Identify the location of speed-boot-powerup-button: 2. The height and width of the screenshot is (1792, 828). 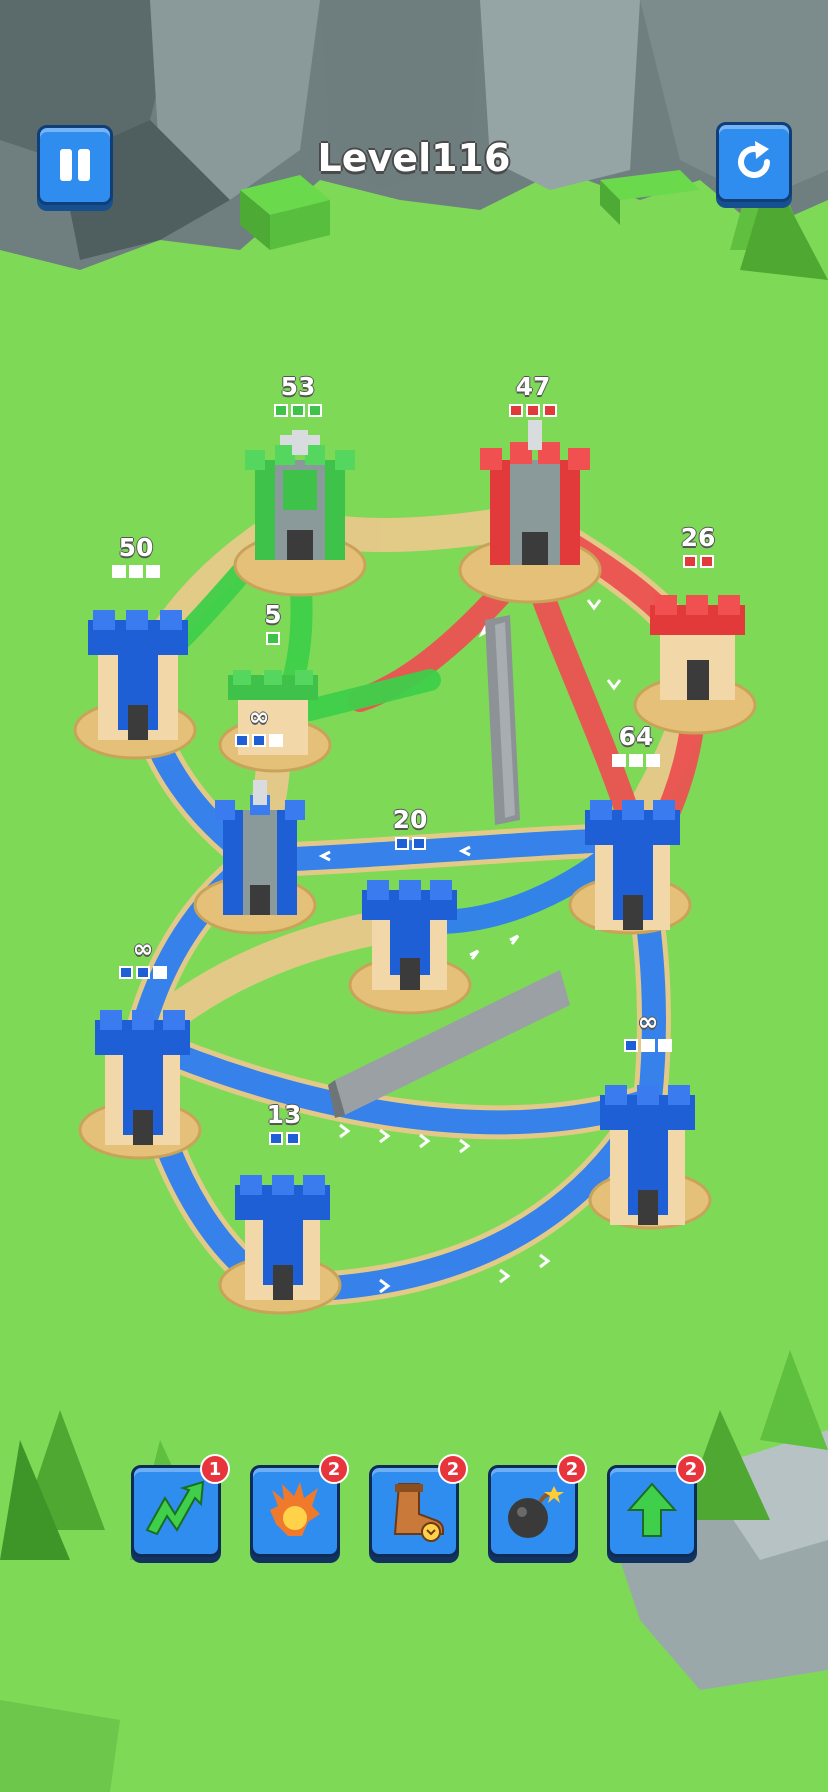
(418, 1505).